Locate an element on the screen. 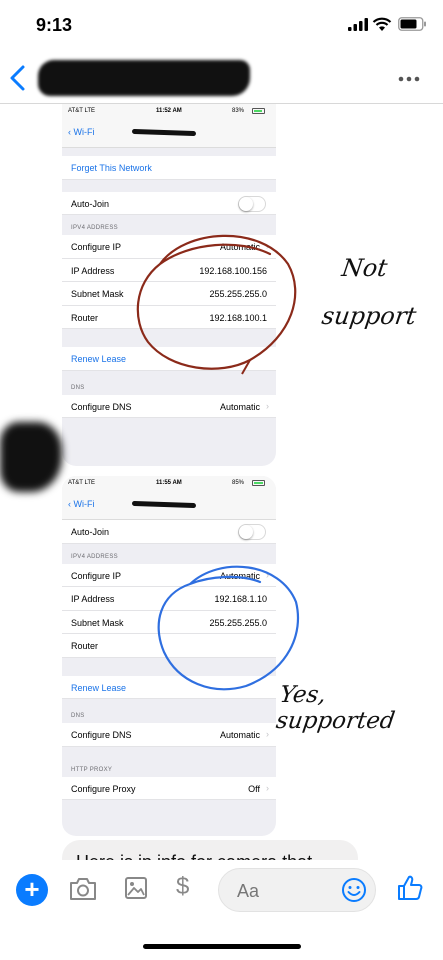  plus-icon: + is located at coordinates (32, 890).